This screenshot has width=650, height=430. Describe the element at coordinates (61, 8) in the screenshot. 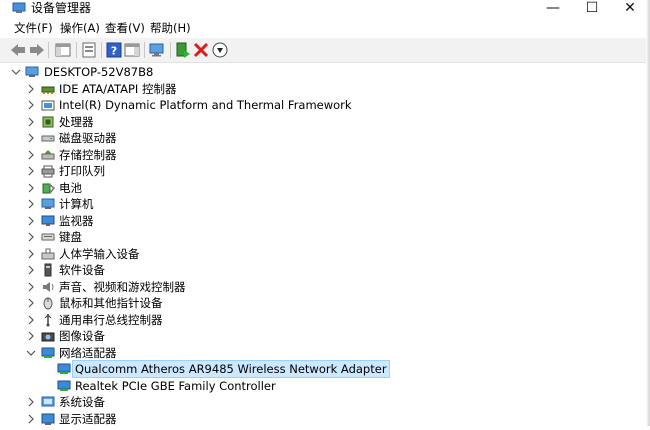

I see `window-title: 设备管理器` at that location.